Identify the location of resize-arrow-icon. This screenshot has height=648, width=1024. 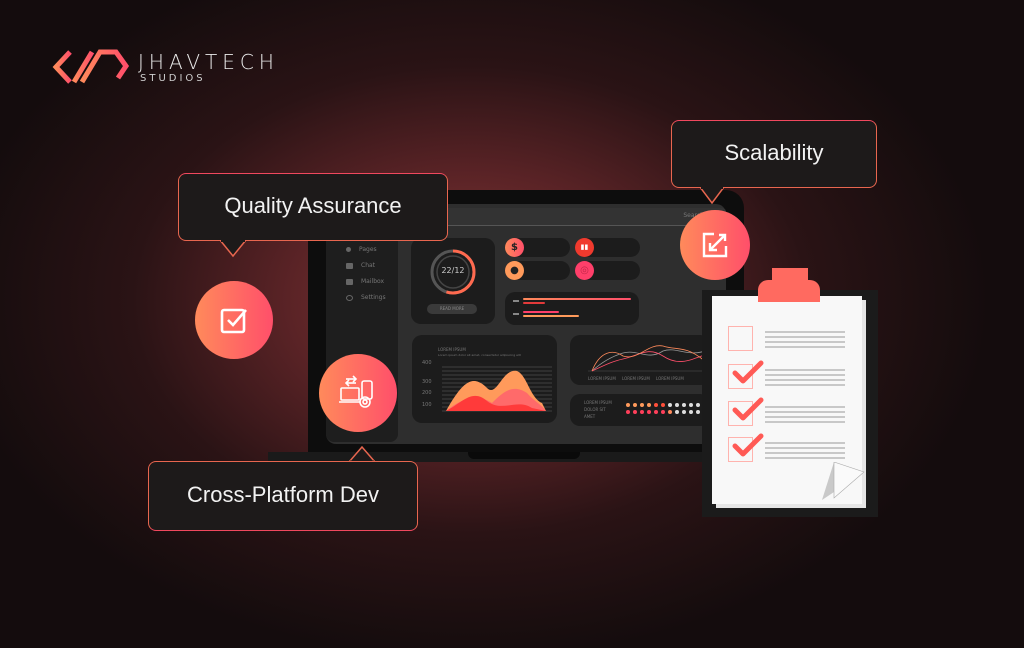
(715, 245).